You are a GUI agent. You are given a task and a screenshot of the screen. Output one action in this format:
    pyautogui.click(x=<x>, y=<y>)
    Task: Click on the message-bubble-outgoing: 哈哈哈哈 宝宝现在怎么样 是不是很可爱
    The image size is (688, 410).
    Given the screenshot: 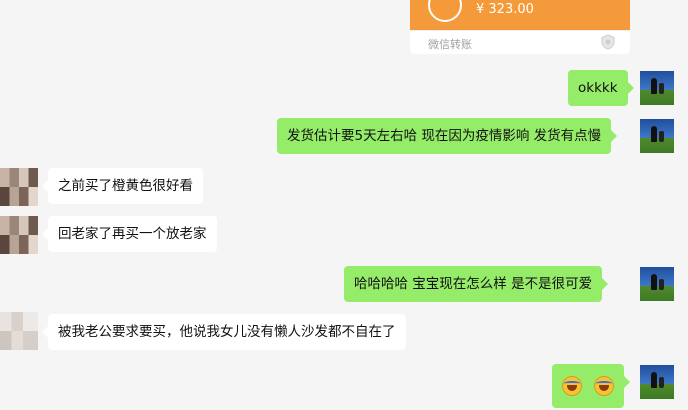 What is the action you would take?
    pyautogui.click(x=476, y=284)
    